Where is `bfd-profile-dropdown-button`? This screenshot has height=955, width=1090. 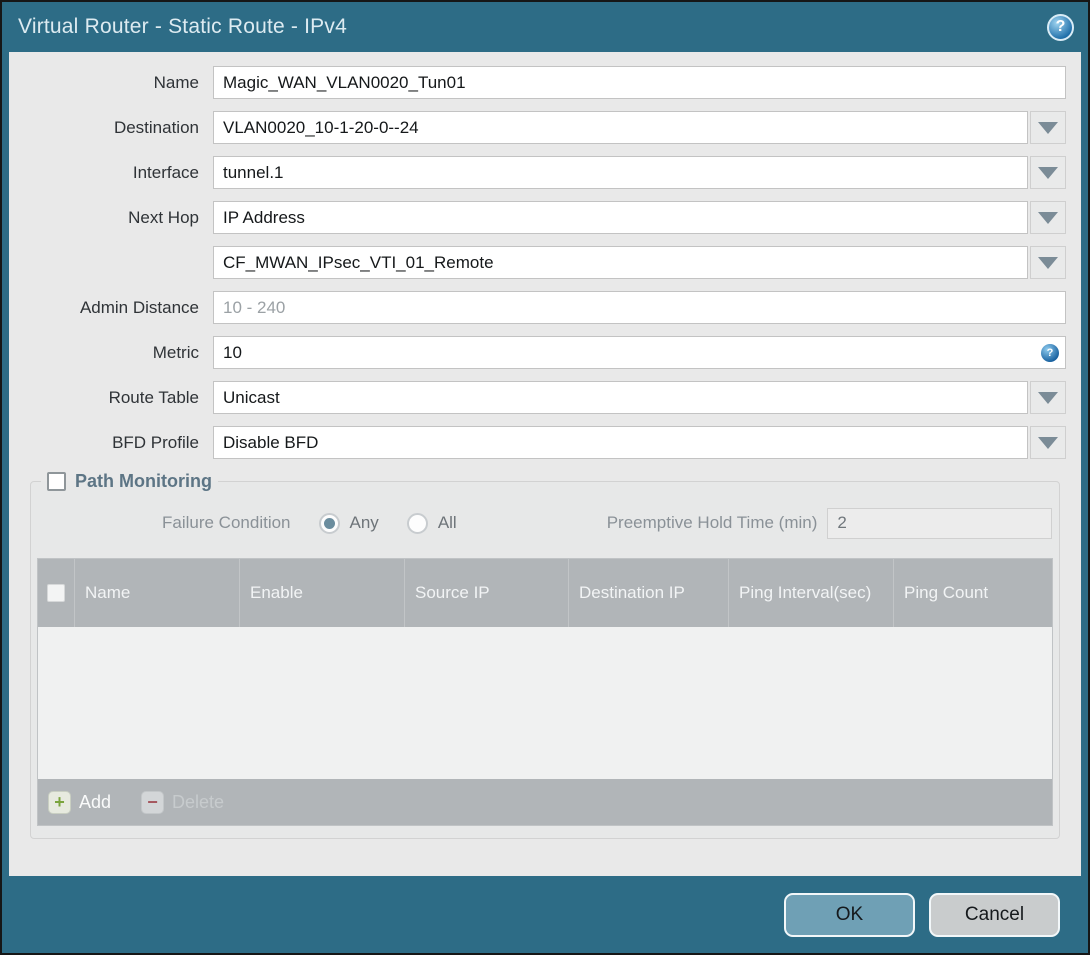
bfd-profile-dropdown-button is located at coordinates (1048, 442).